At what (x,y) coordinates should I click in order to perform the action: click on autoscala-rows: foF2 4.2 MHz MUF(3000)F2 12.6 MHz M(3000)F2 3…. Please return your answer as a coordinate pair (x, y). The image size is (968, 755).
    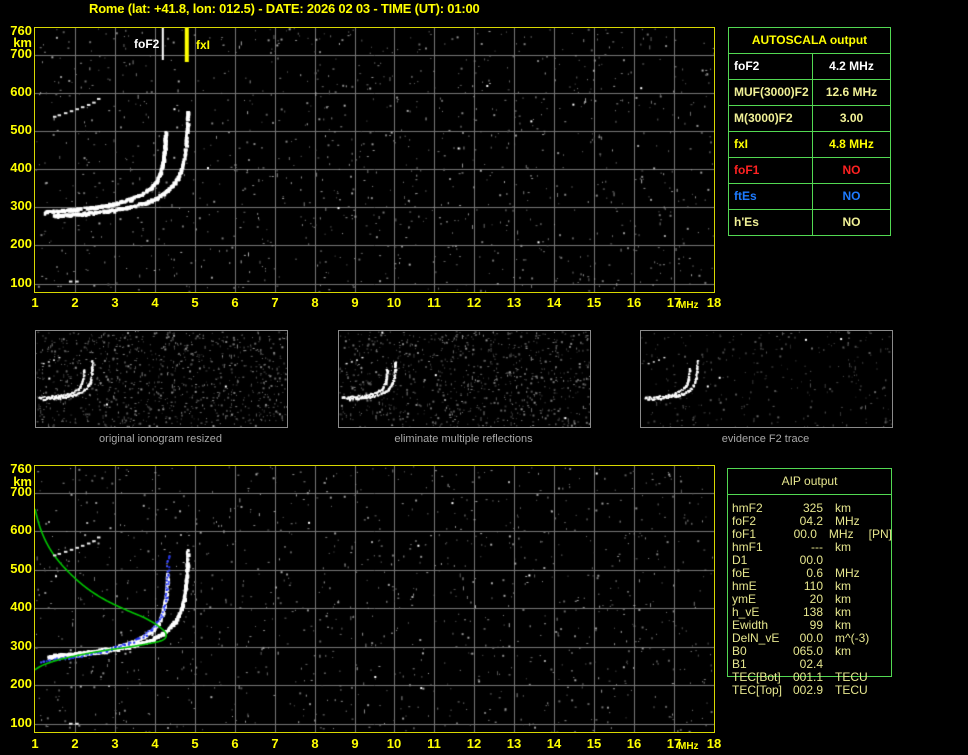
    Looking at the image, I should click on (809, 144).